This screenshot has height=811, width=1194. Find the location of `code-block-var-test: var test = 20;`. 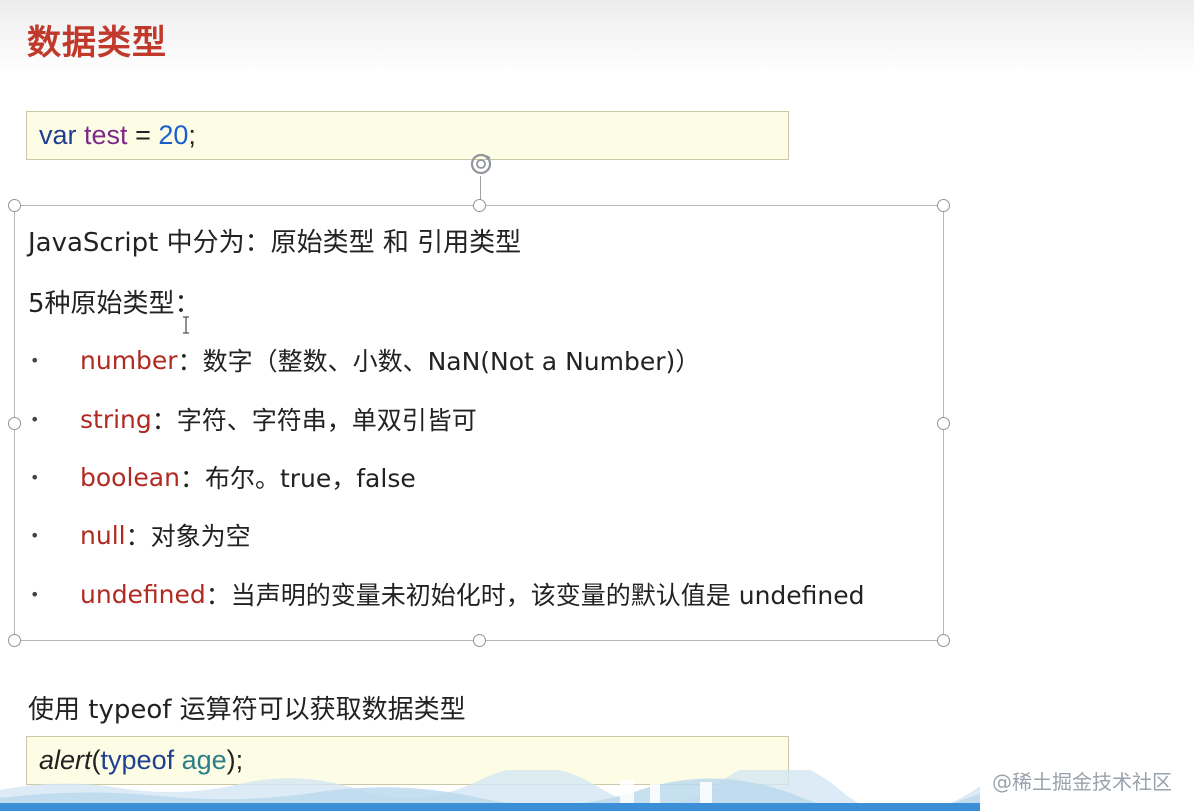

code-block-var-test: var test = 20; is located at coordinates (407, 135).